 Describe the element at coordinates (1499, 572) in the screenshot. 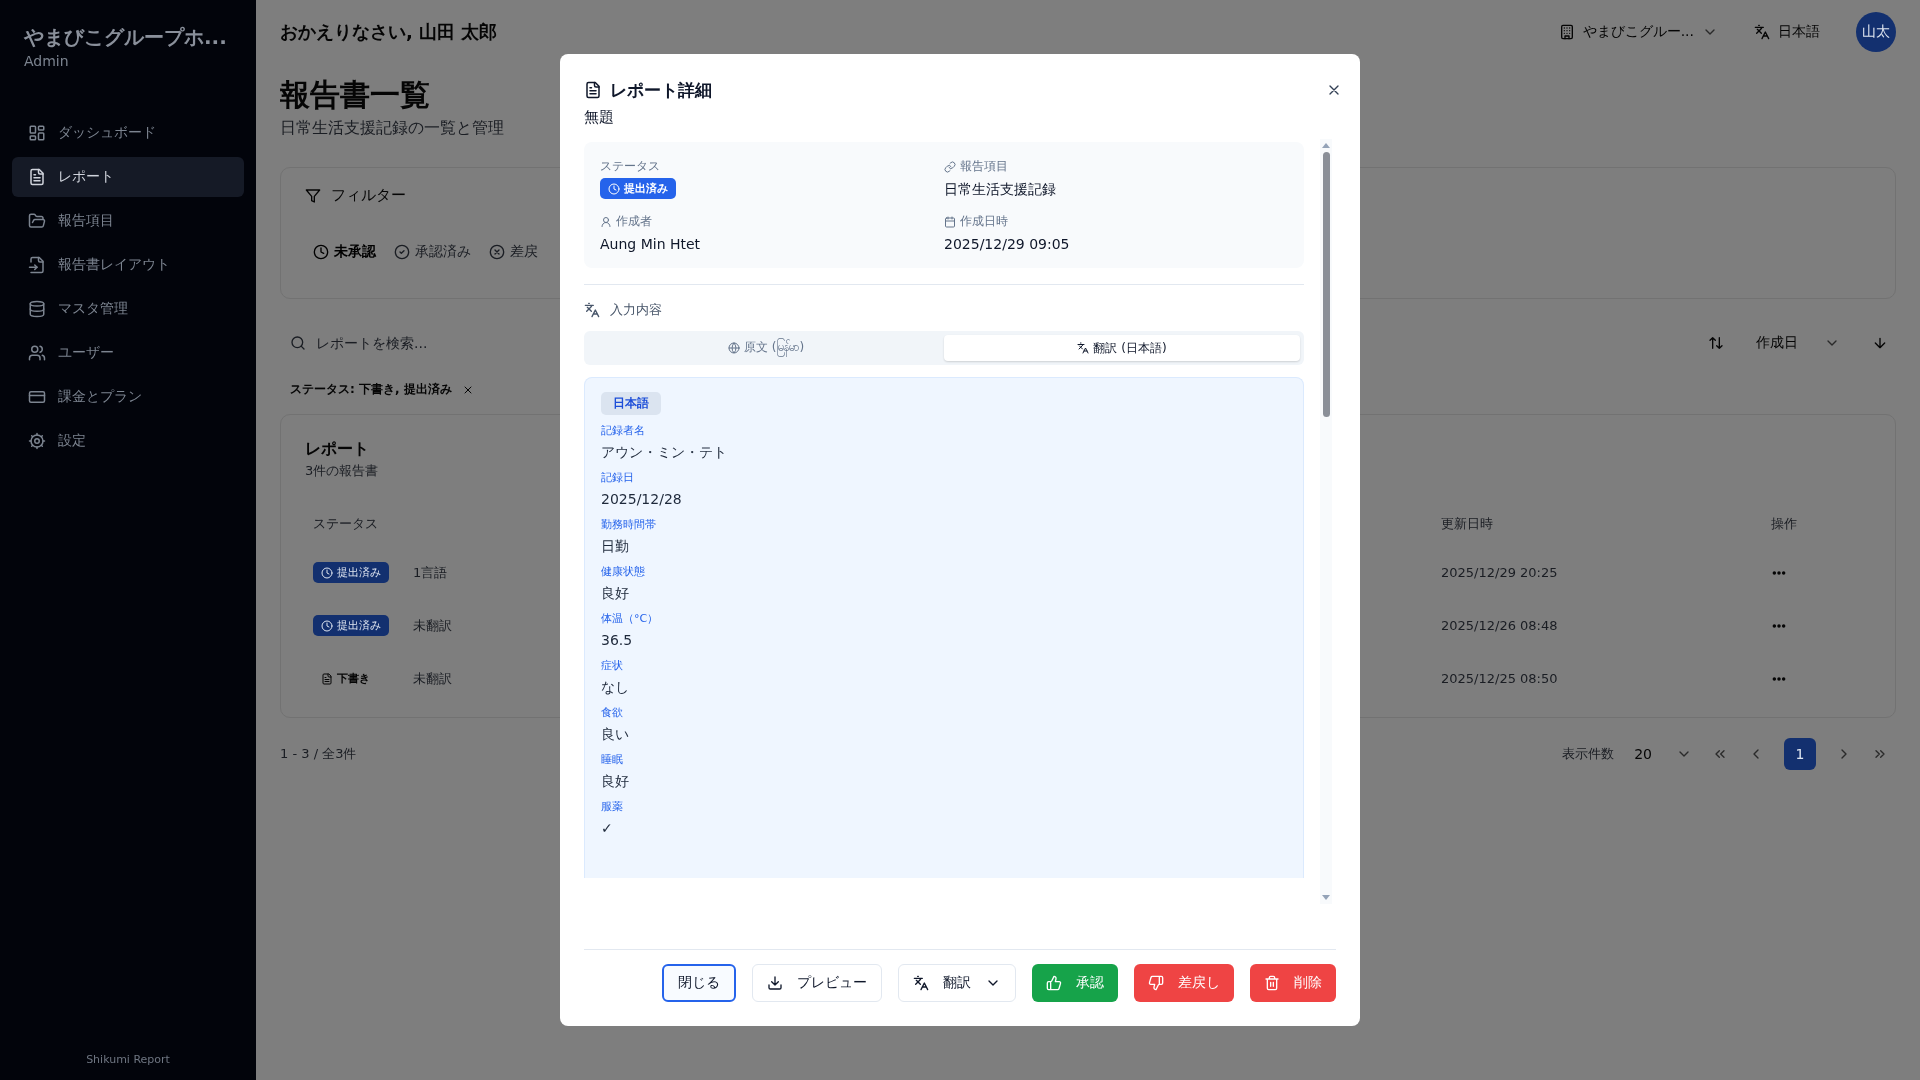

I see `table-cell: 2025/12/29 20:25` at that location.